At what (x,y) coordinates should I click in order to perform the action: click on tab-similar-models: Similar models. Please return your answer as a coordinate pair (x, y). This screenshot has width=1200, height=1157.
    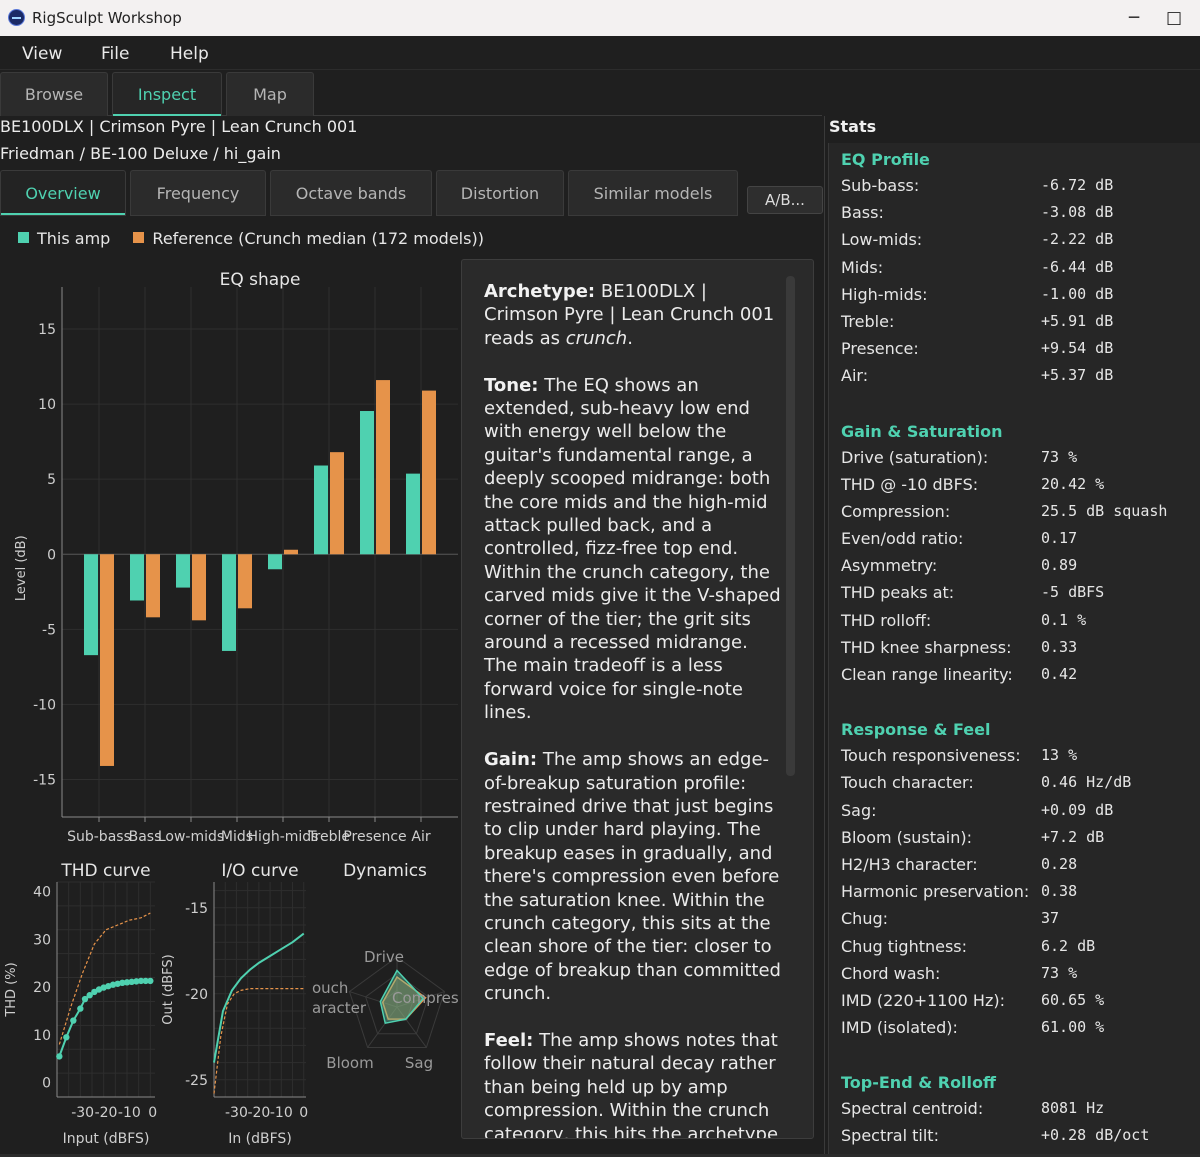
    Looking at the image, I should click on (653, 193).